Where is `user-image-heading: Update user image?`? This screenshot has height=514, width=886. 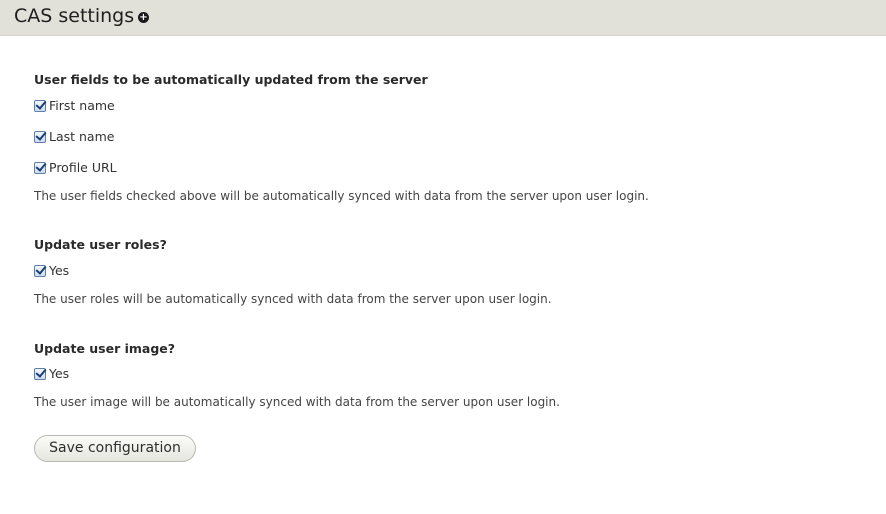
user-image-heading: Update user image? is located at coordinates (105, 348).